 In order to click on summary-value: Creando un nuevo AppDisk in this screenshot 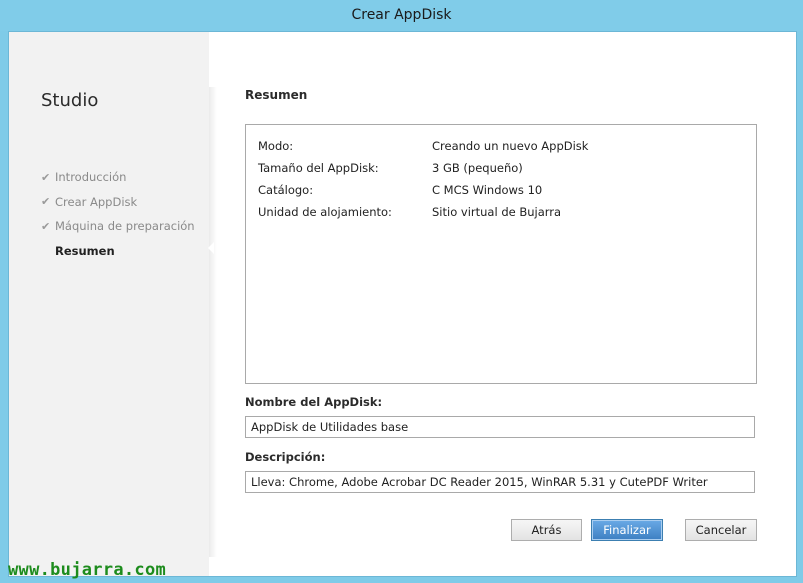, I will do `click(510, 146)`.